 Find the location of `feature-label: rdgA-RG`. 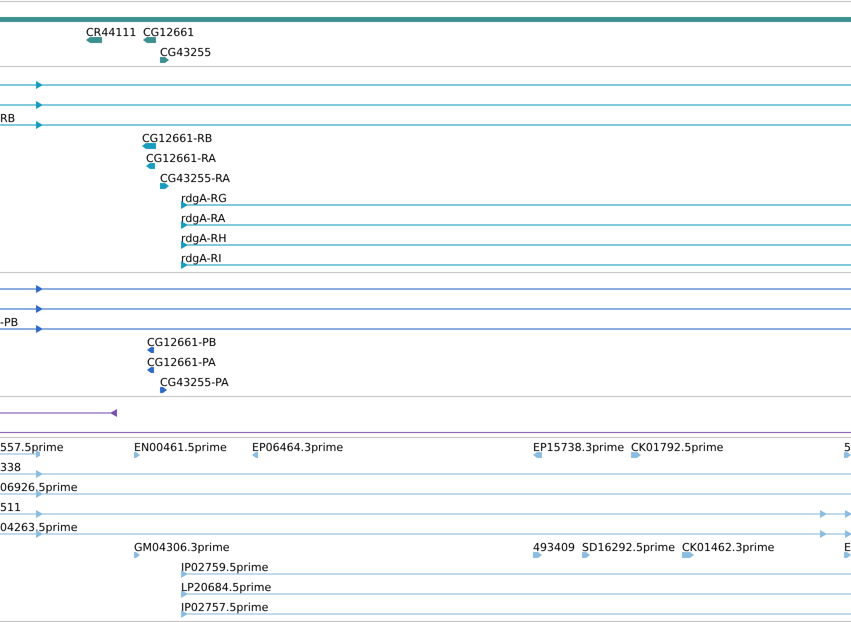

feature-label: rdgA-RG is located at coordinates (204, 199).